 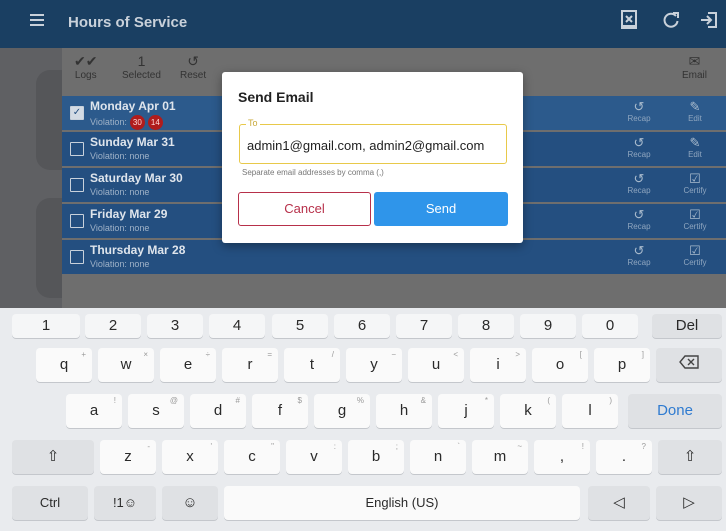 What do you see at coordinates (629, 23) in the screenshot?
I see `export-icon` at bounding box center [629, 23].